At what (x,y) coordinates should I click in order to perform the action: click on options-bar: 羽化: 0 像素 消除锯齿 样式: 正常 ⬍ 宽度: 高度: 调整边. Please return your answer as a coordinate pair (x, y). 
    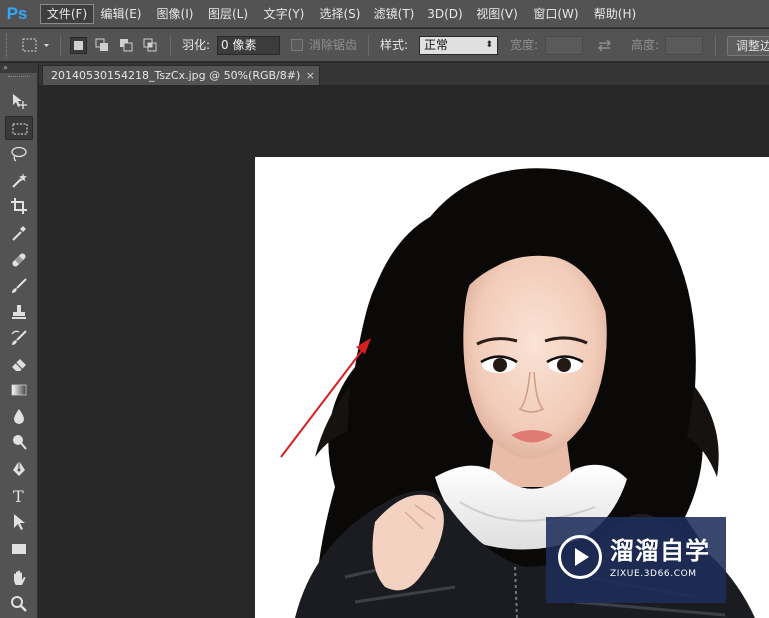
    Looking at the image, I should click on (384, 45).